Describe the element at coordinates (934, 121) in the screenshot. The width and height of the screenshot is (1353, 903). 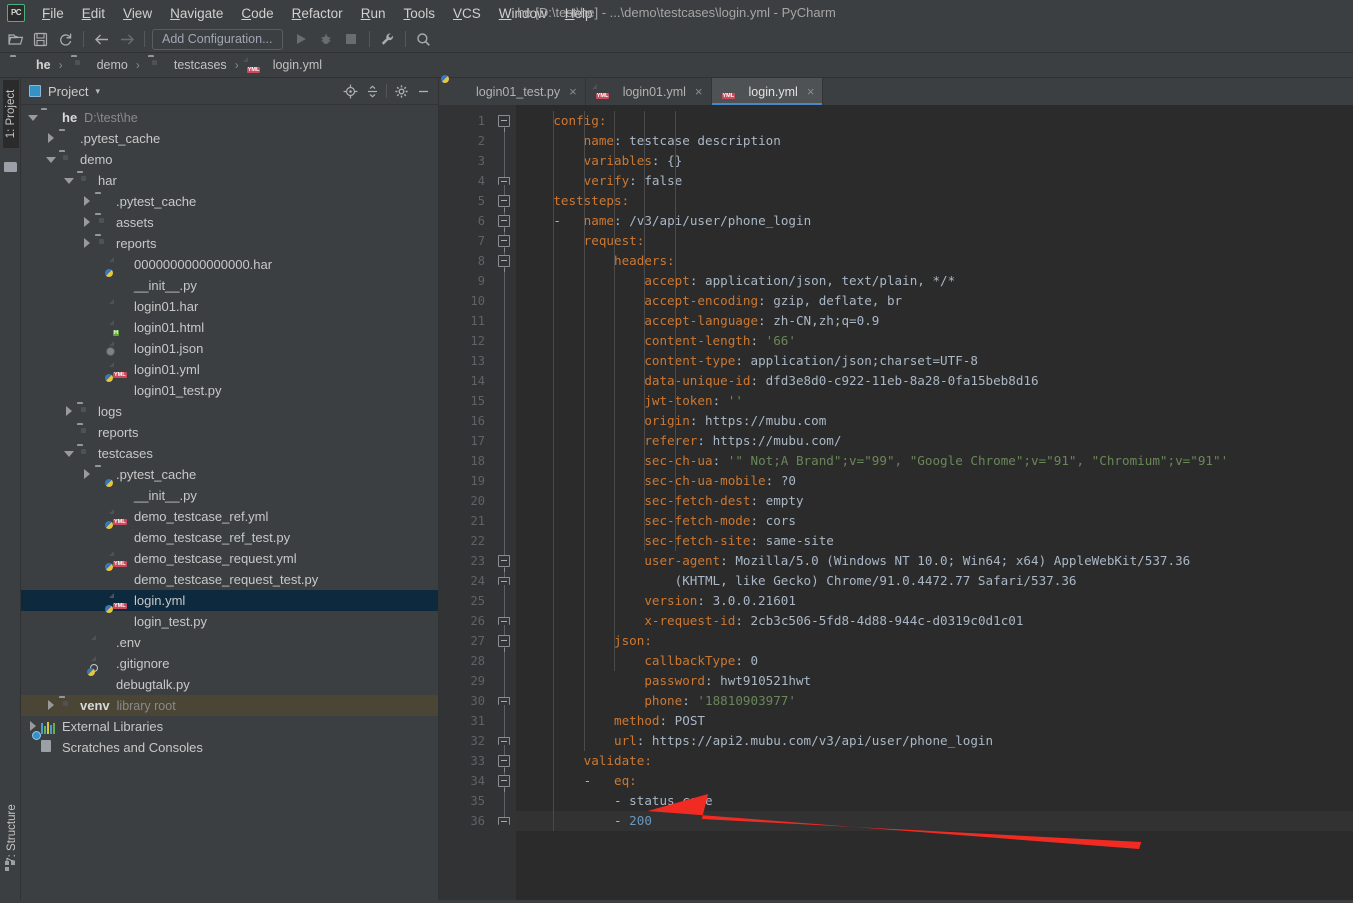
I see `code-line: config:` at that location.